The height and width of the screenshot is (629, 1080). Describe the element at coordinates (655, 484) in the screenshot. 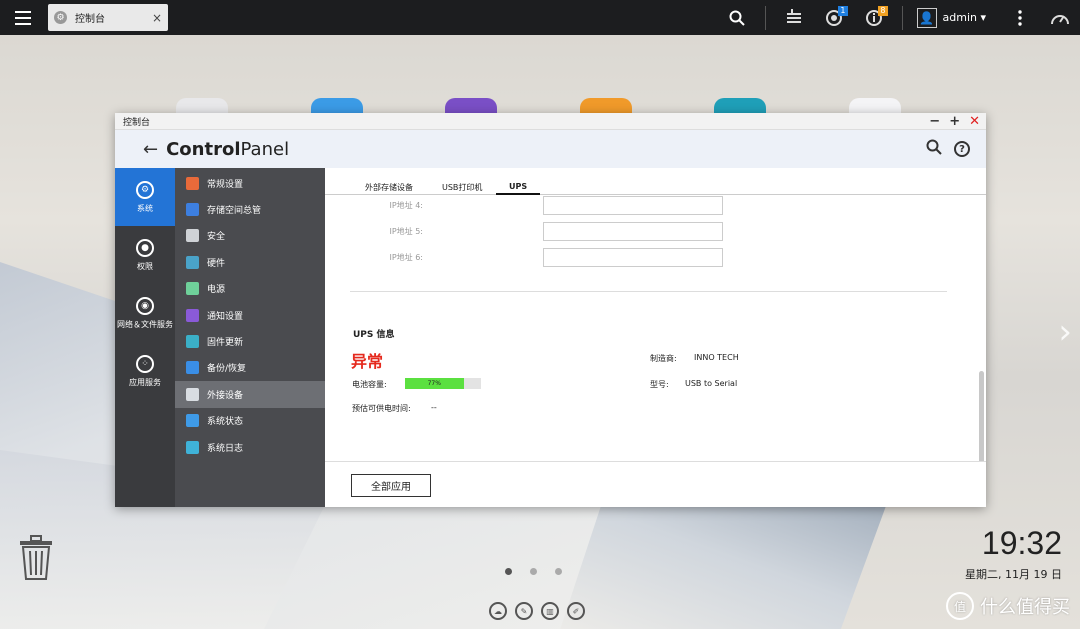

I see `content-footer: 全部应用` at that location.